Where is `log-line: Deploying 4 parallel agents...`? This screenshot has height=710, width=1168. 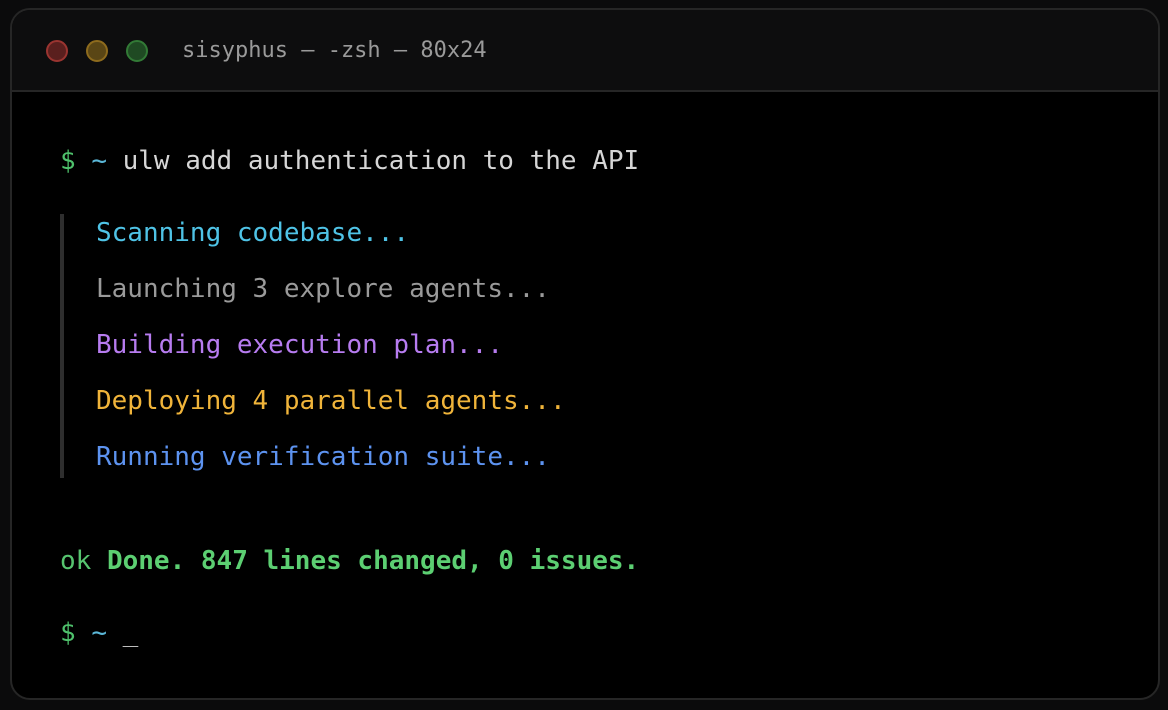
log-line: Deploying 4 parallel agents... is located at coordinates (331, 401).